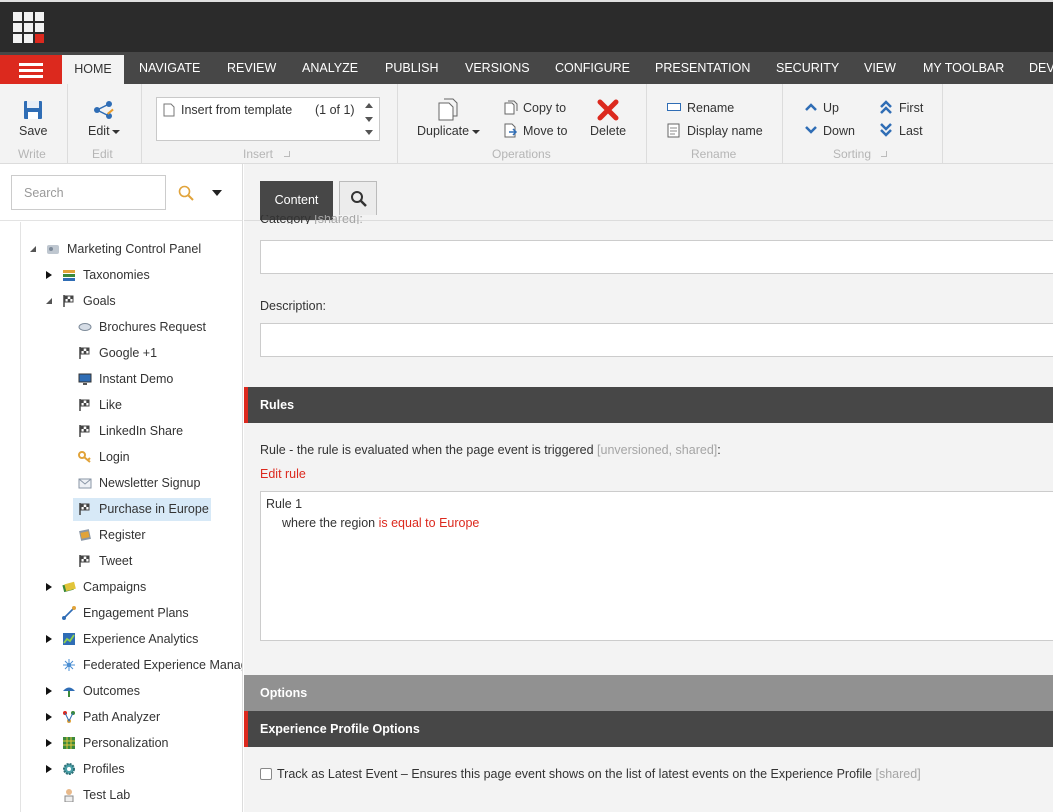 This screenshot has height=812, width=1053. What do you see at coordinates (511, 107) in the screenshot?
I see `copy-icon` at bounding box center [511, 107].